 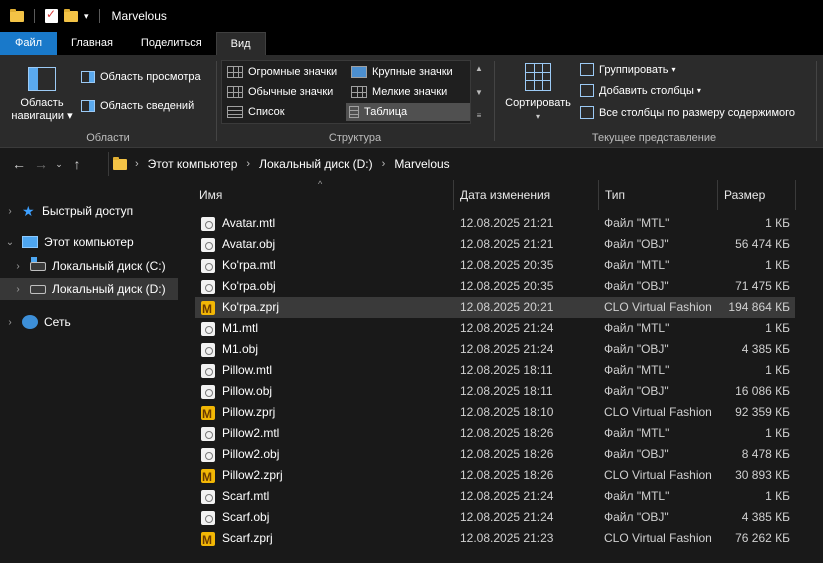 What do you see at coordinates (762, 391) in the screenshot?
I see `file-size: 16 086 КБ` at bounding box center [762, 391].